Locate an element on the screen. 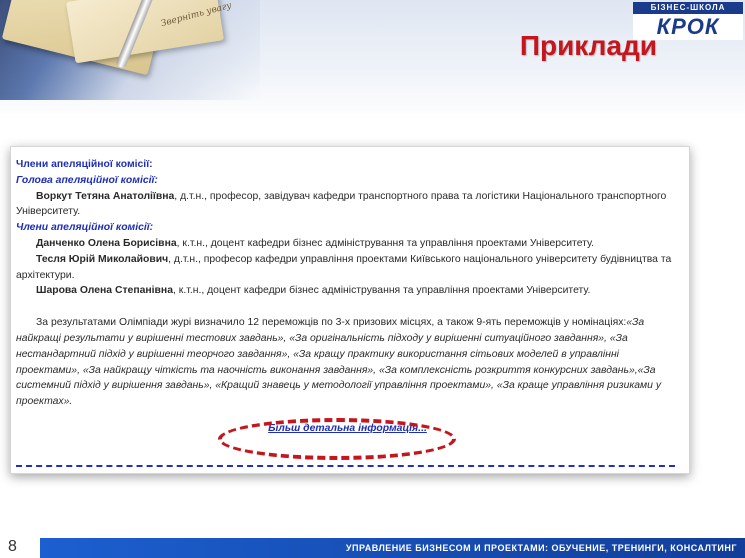  members-heading: Члени апеляційної комісії: is located at coordinates (85, 228).